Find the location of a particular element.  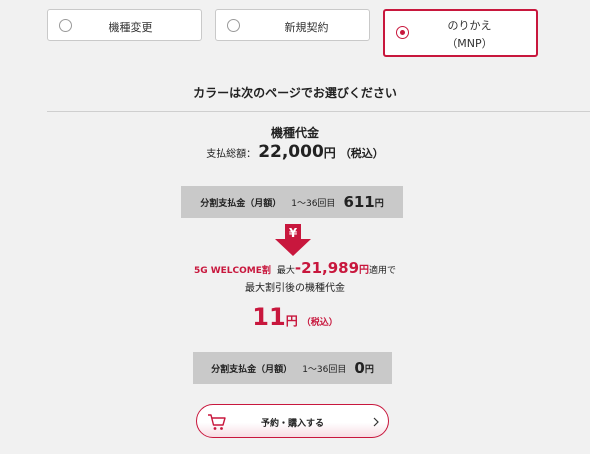

total-amount: 22,000 is located at coordinates (291, 152).